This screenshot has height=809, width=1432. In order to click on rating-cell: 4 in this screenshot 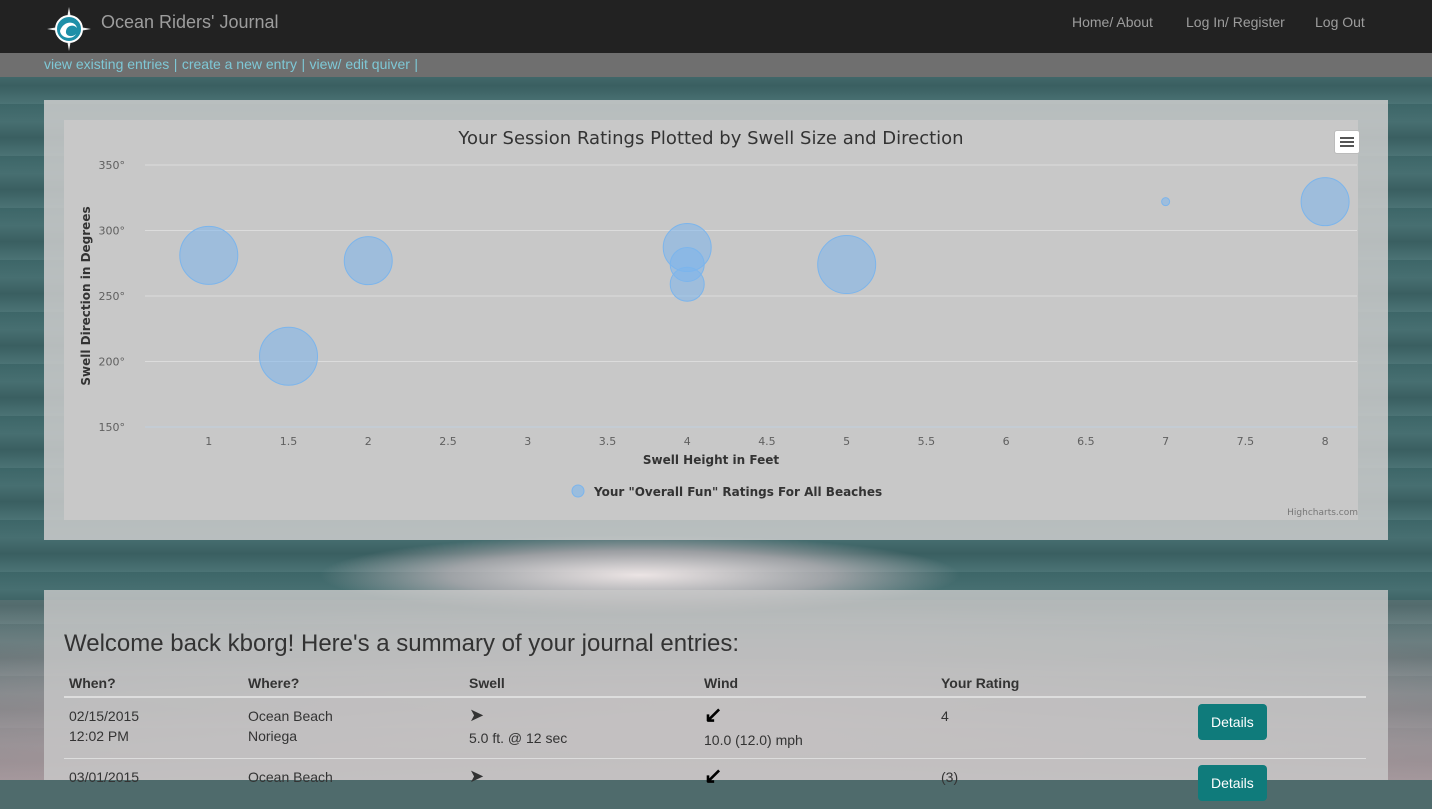, I will do `click(1064, 728)`.